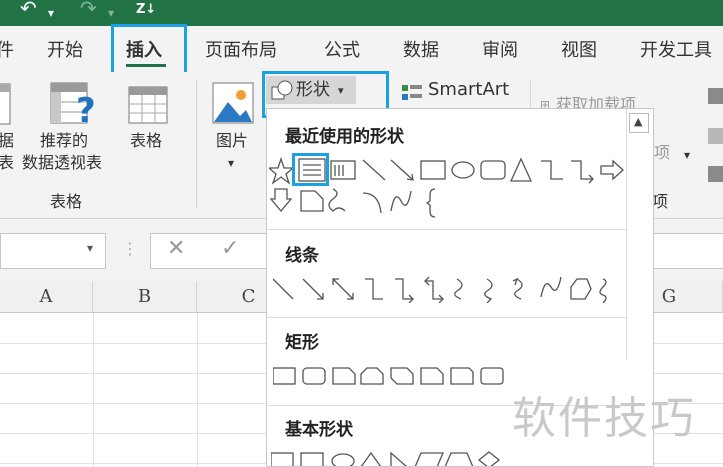 The width and height of the screenshot is (723, 467). I want to click on tab-developer: 开发工具, so click(676, 49).